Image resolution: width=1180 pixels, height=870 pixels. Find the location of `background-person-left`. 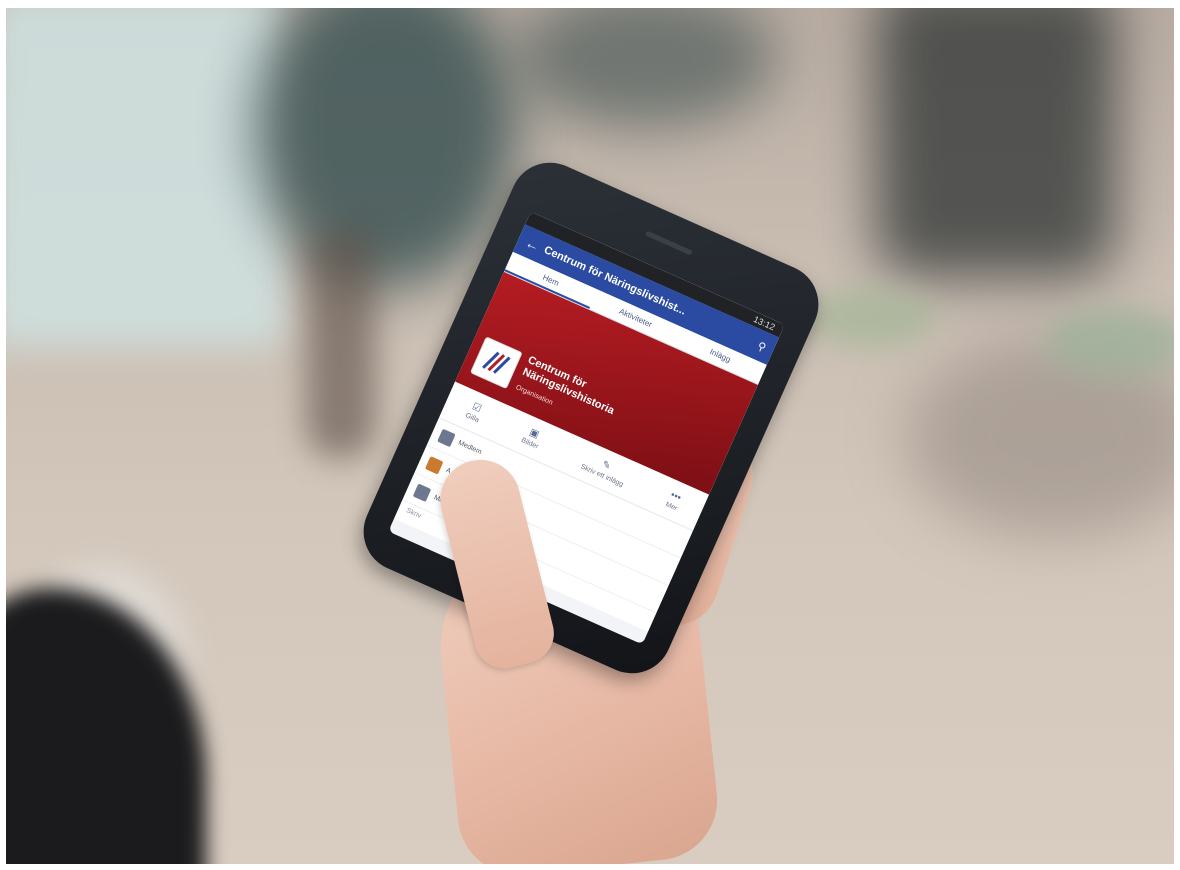

background-person-left is located at coordinates (386, 148).